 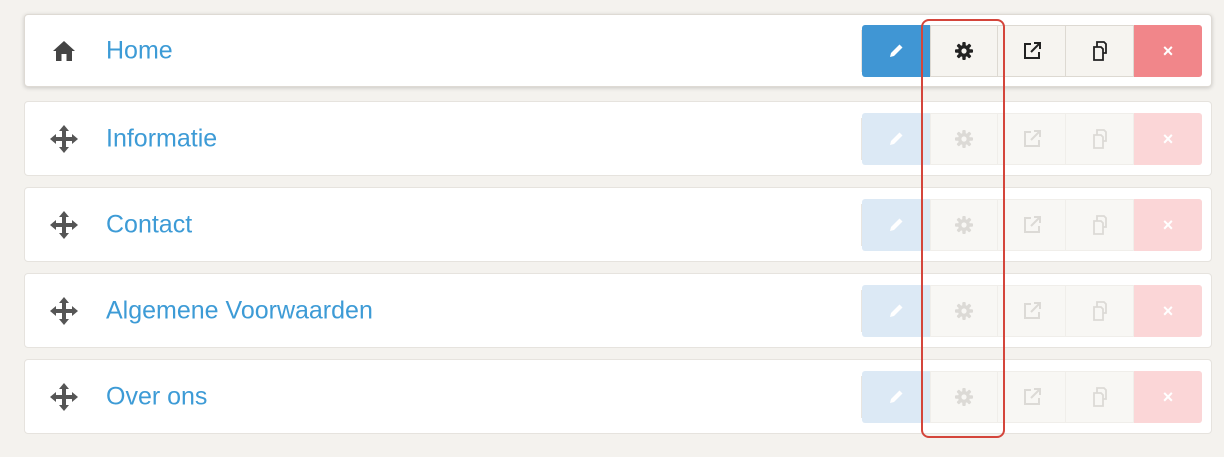 What do you see at coordinates (161, 138) in the screenshot?
I see `page-title: Informatie` at bounding box center [161, 138].